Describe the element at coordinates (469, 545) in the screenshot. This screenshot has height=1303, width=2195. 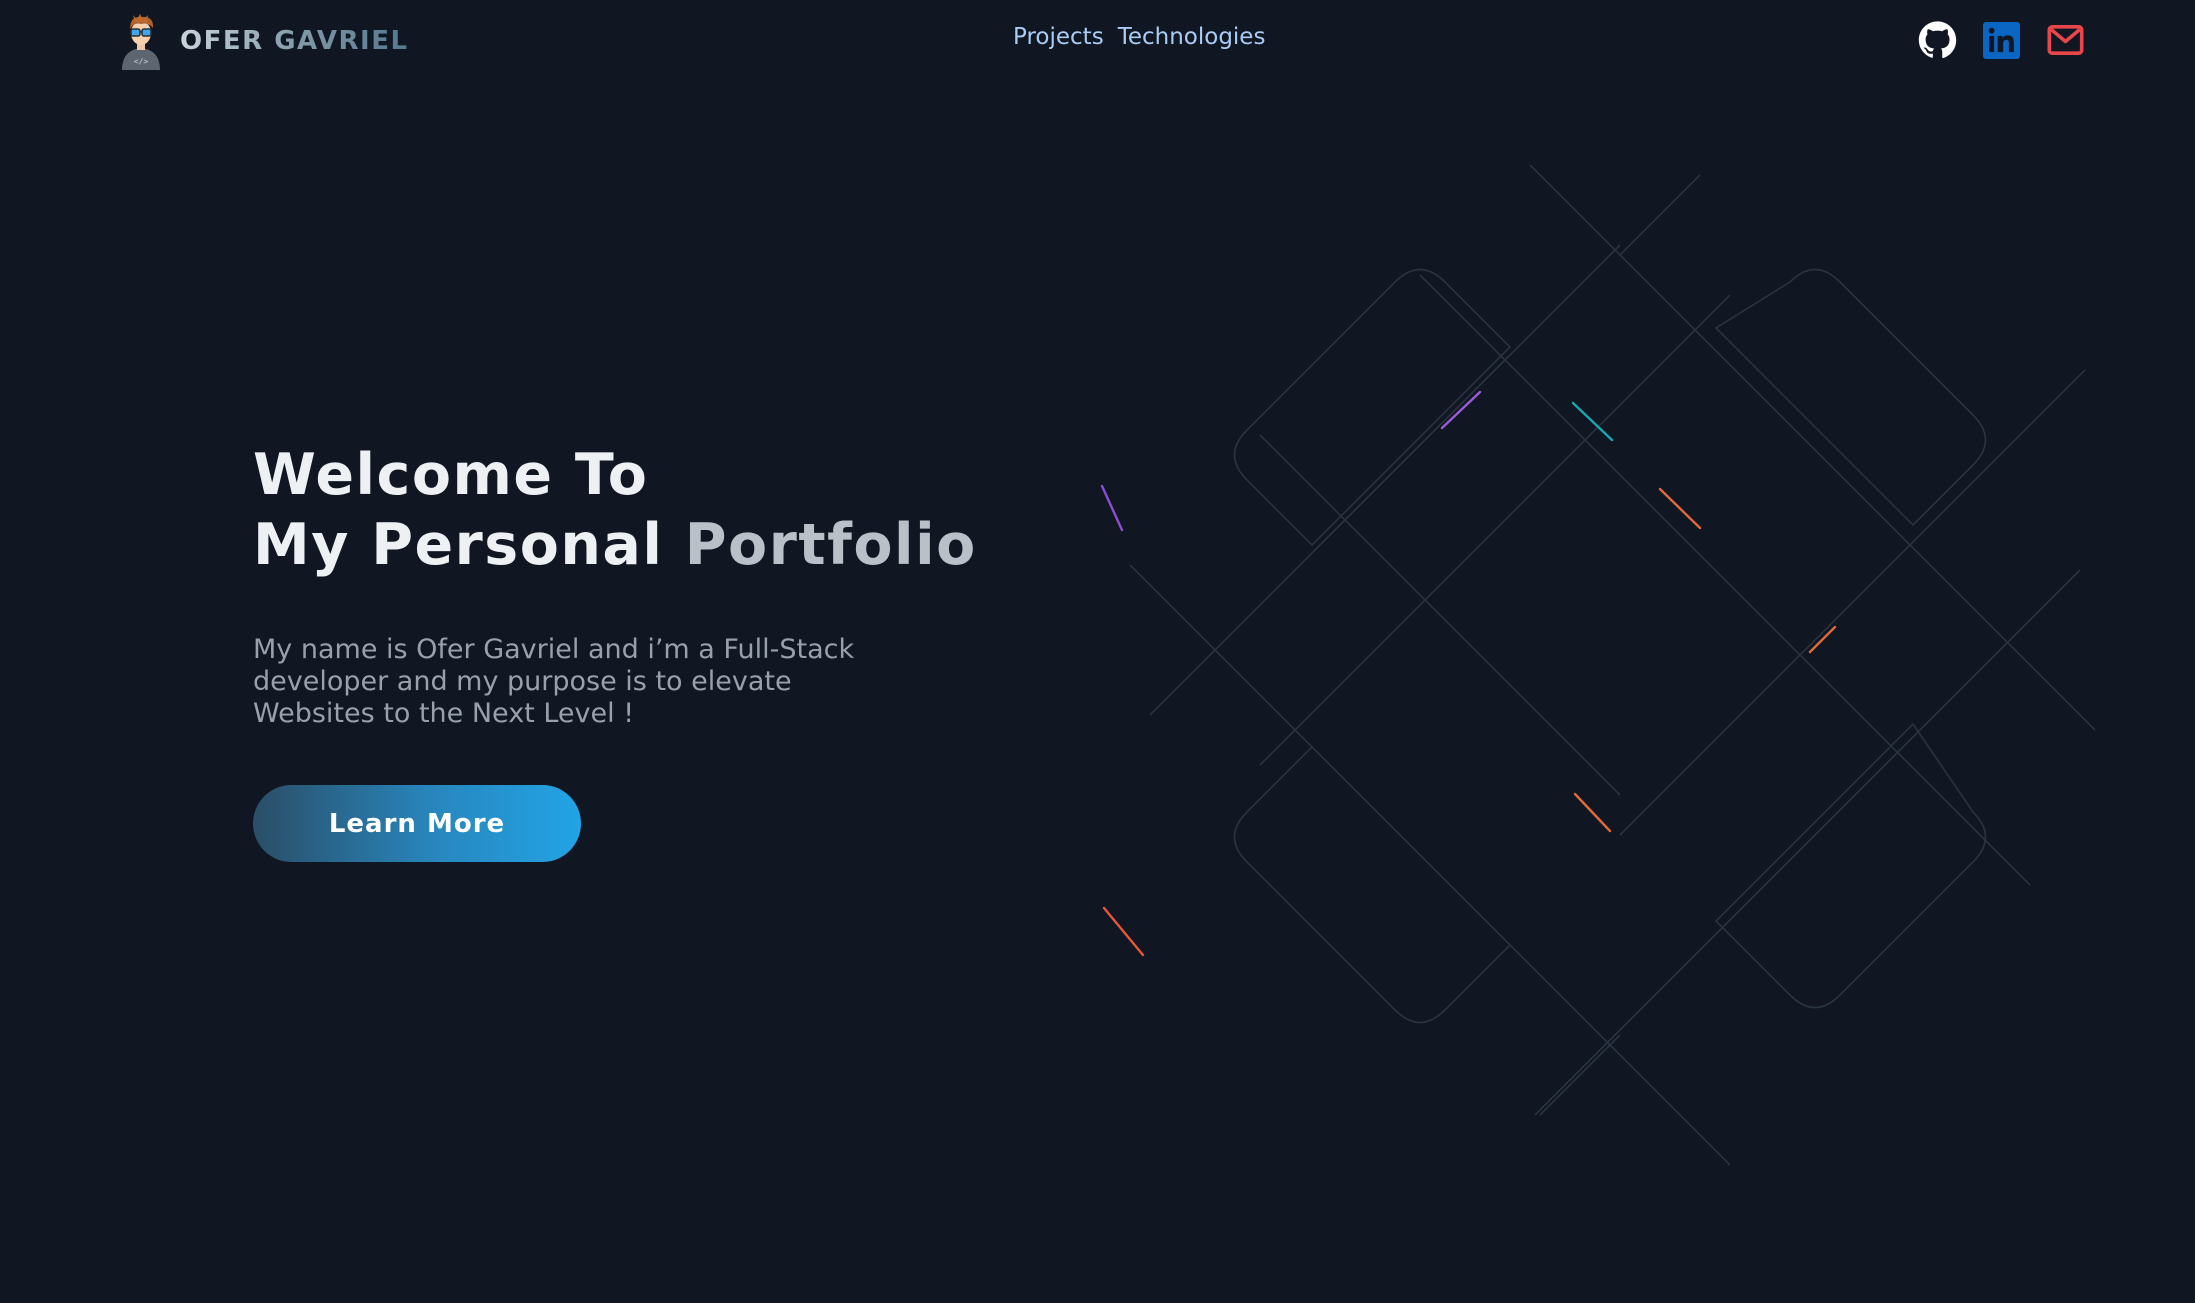
I see `hero-title-line-2-start: My Personal` at that location.